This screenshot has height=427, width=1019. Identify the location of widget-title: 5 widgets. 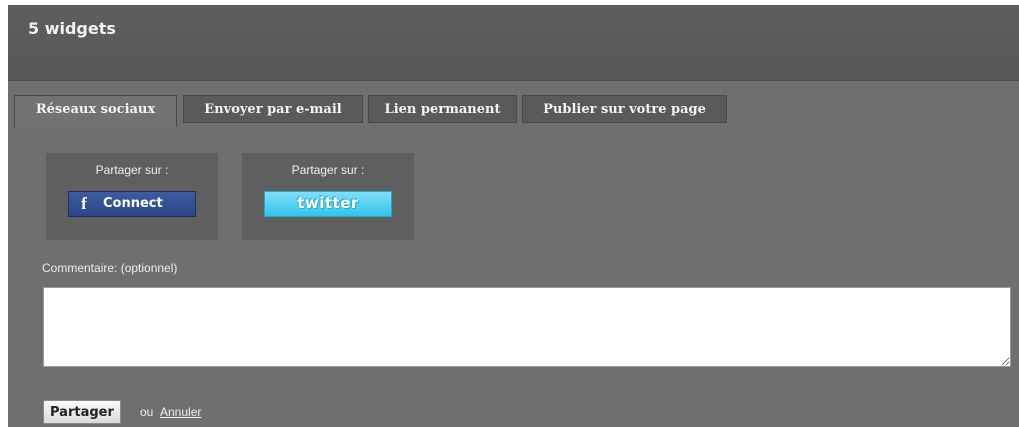
(72, 28).